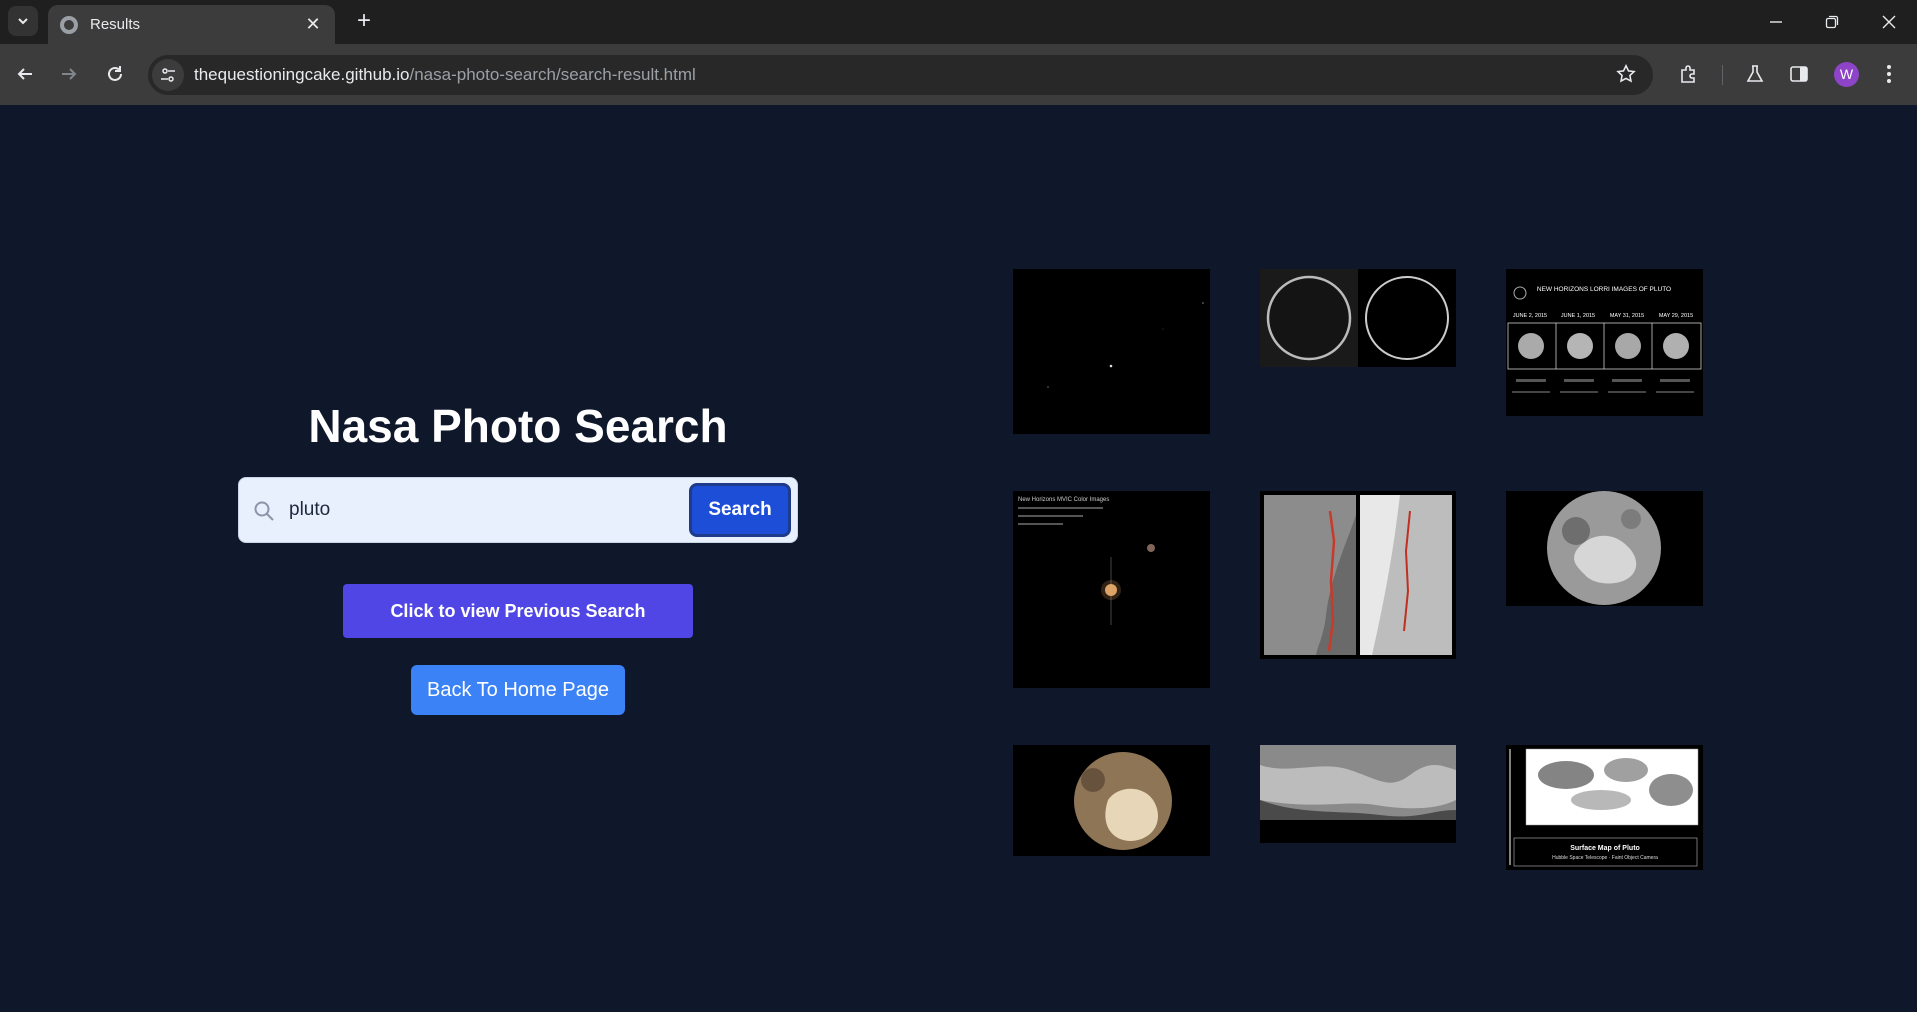  I want to click on search-icon, so click(264, 511).